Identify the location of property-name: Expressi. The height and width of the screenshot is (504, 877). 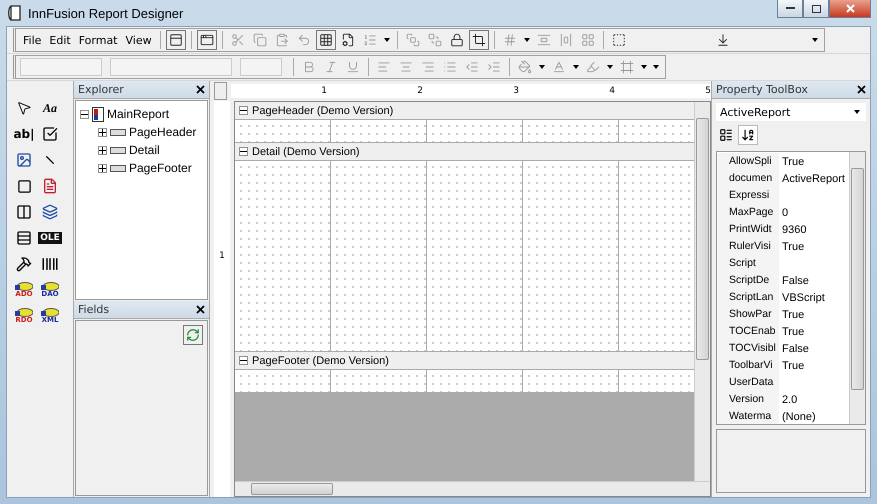
(748, 195).